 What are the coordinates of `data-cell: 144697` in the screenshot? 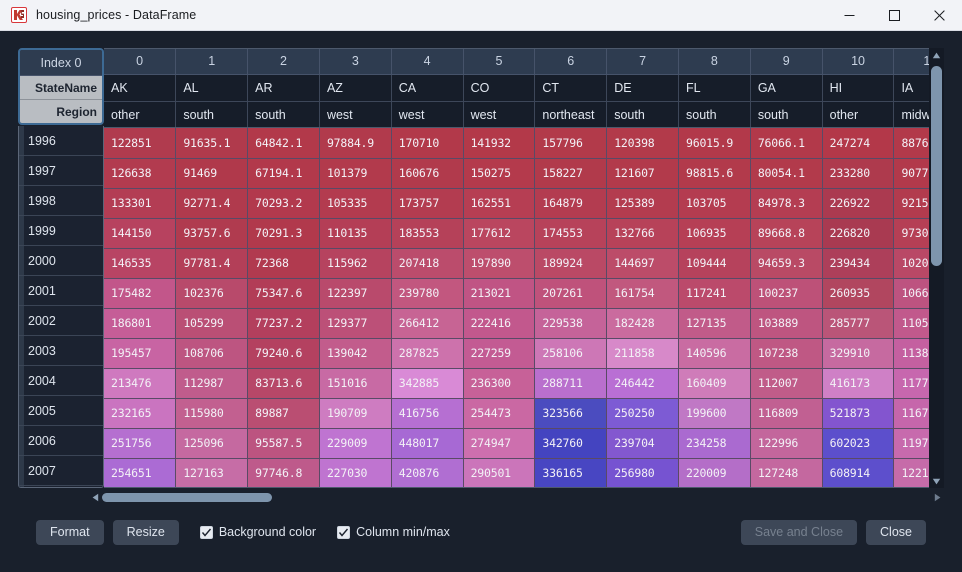 It's located at (642, 263).